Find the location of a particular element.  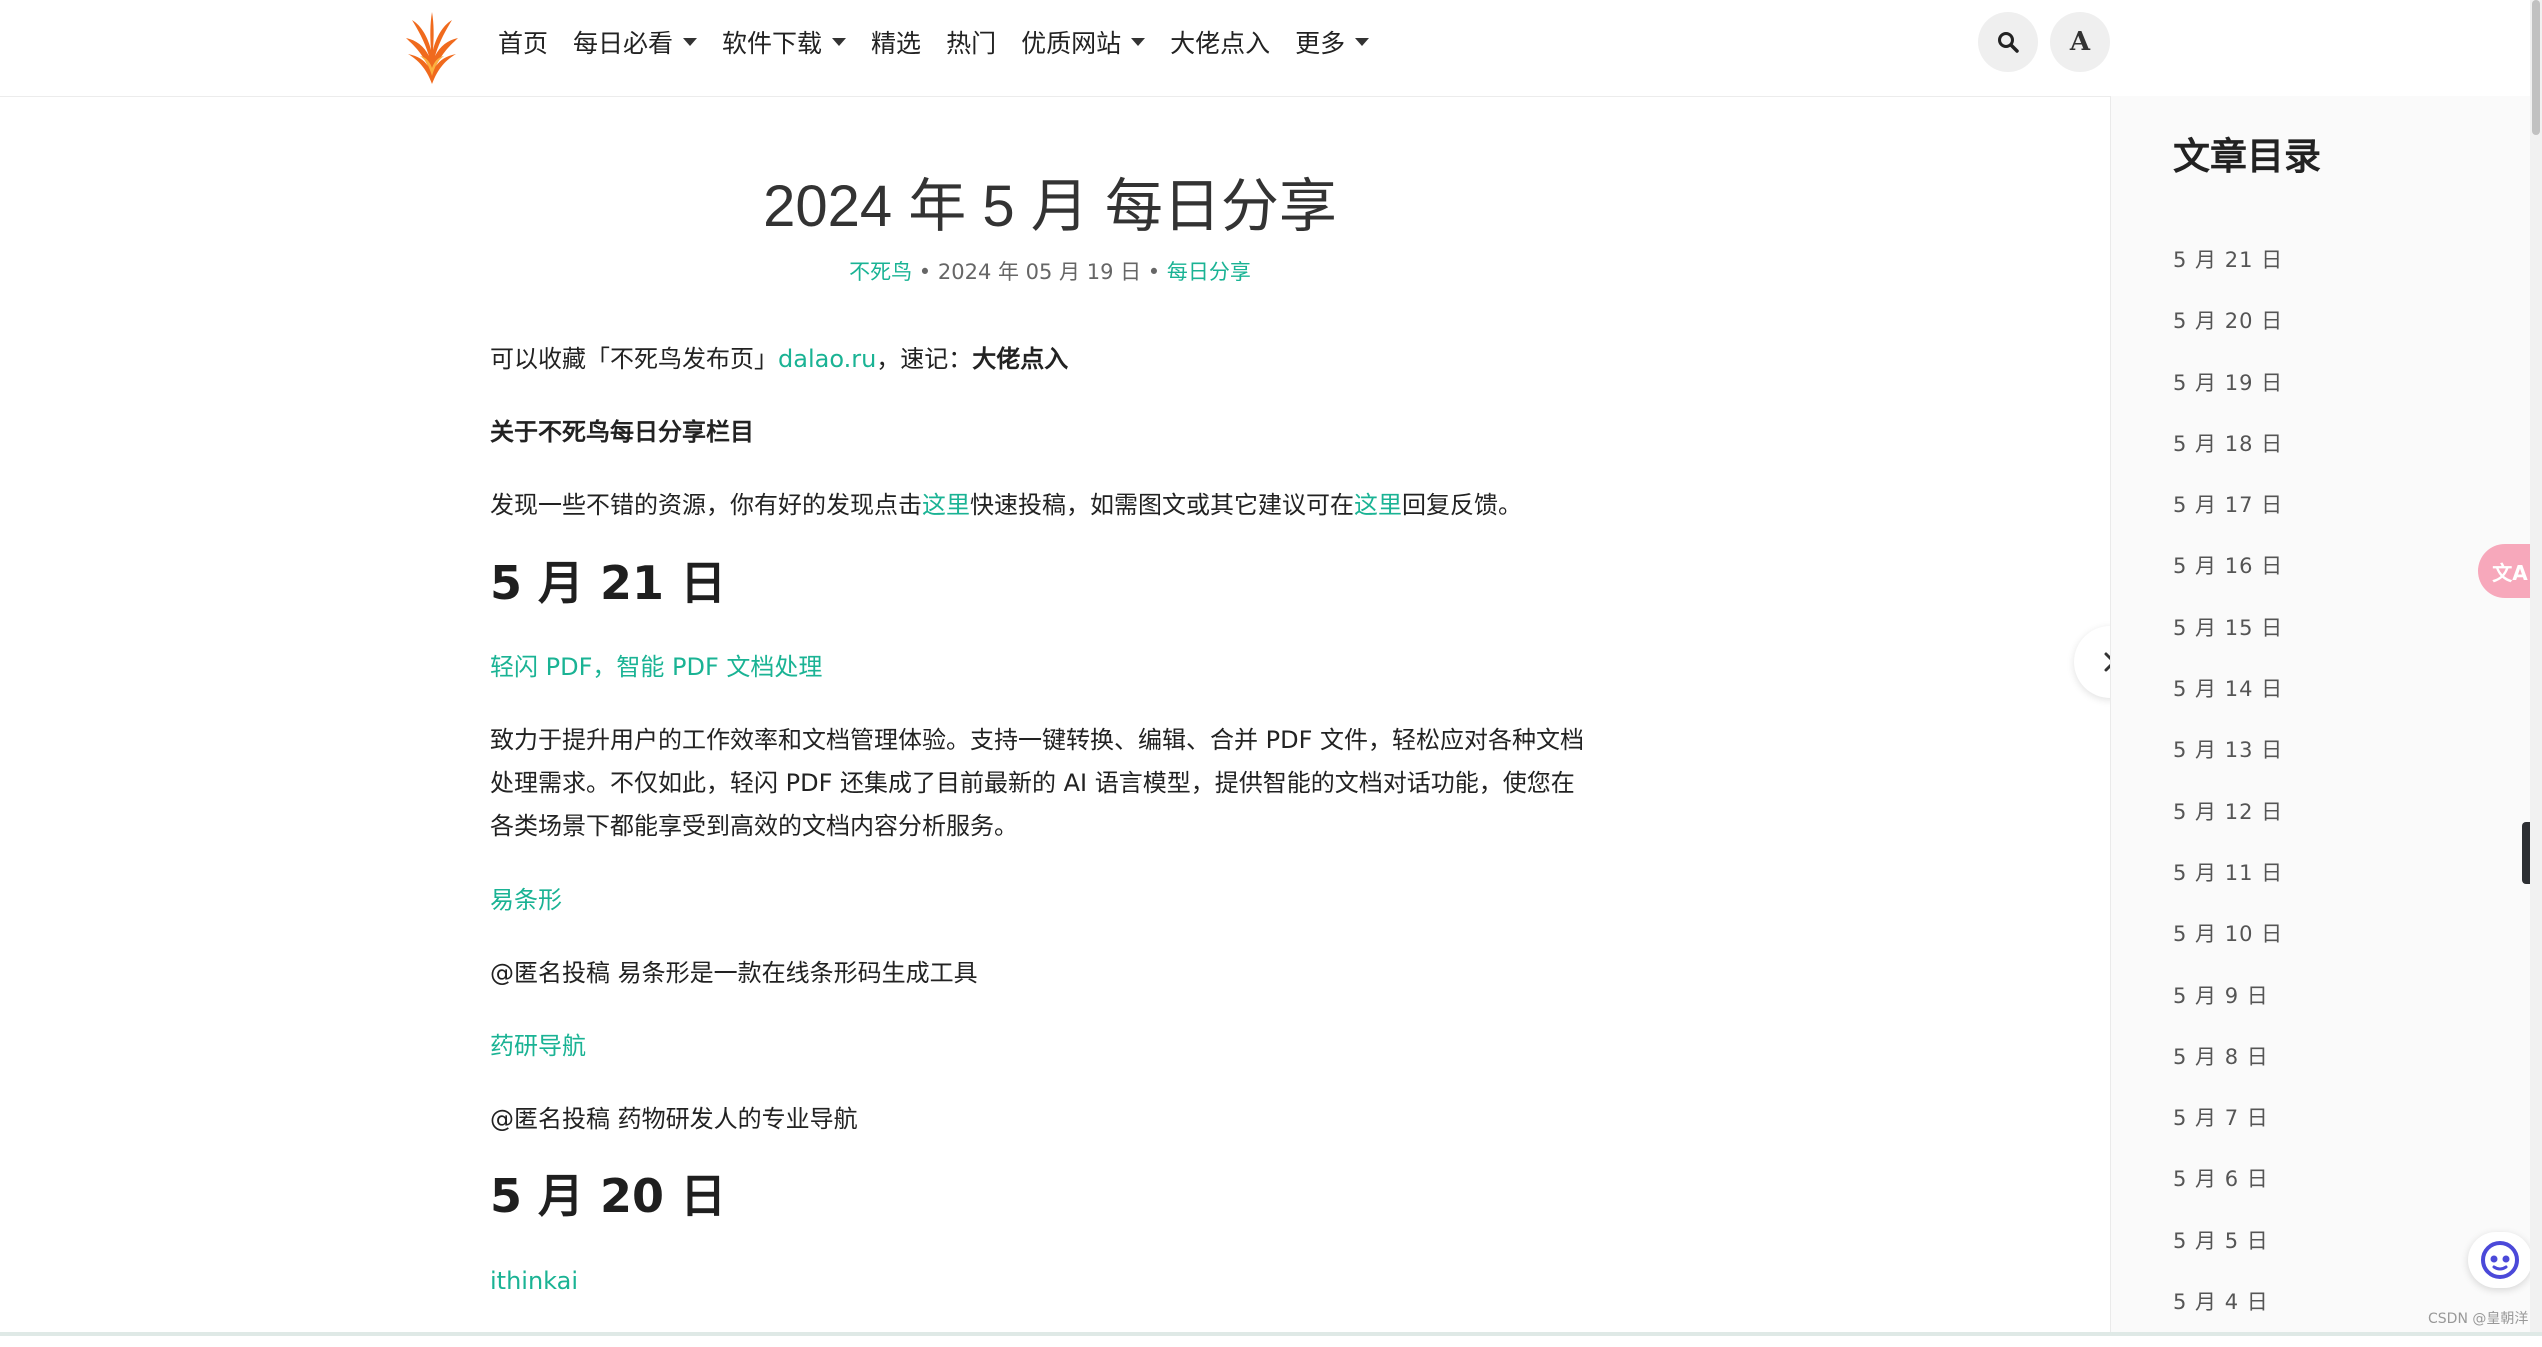

resource-description: @匿名投稿 易条形是一款在线条形码生成工具 is located at coordinates (1050, 973).